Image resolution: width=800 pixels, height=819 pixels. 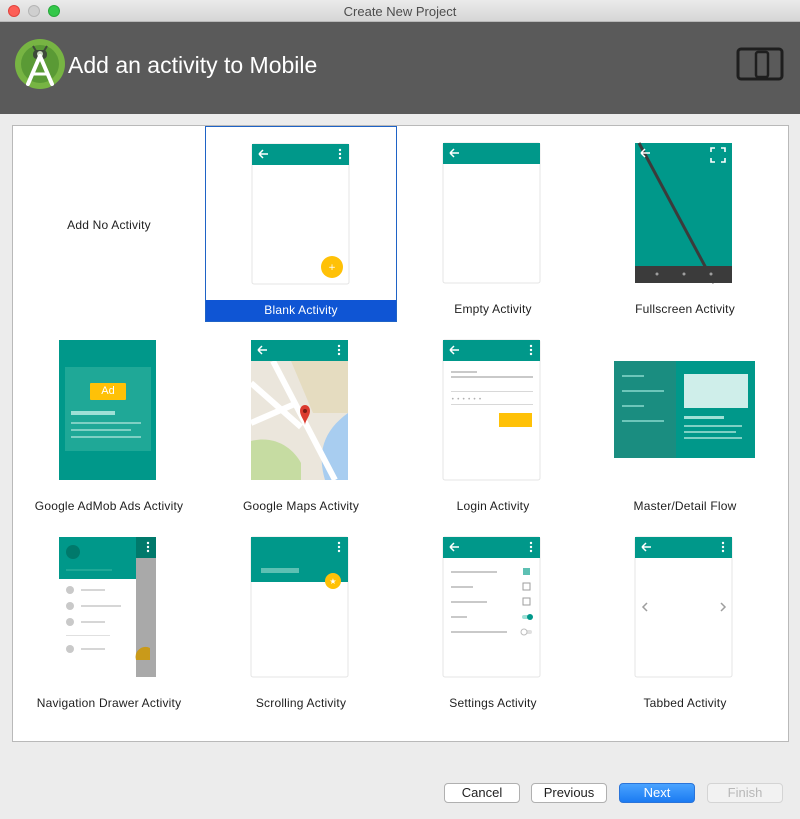 What do you see at coordinates (491, 213) in the screenshot?
I see `empty-activity-preview` at bounding box center [491, 213].